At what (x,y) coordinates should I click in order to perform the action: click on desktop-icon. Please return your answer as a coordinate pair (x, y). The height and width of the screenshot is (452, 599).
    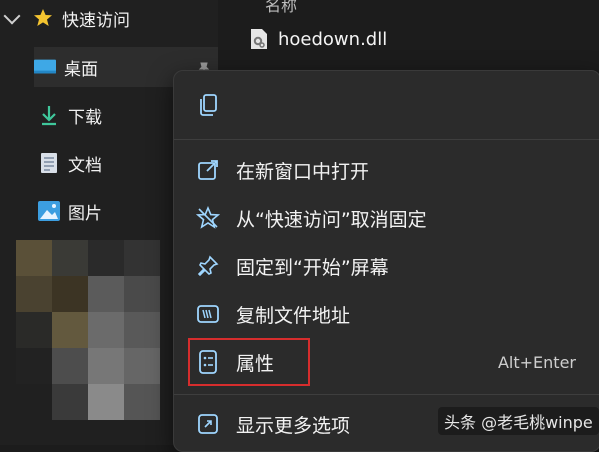
    Looking at the image, I should click on (45, 67).